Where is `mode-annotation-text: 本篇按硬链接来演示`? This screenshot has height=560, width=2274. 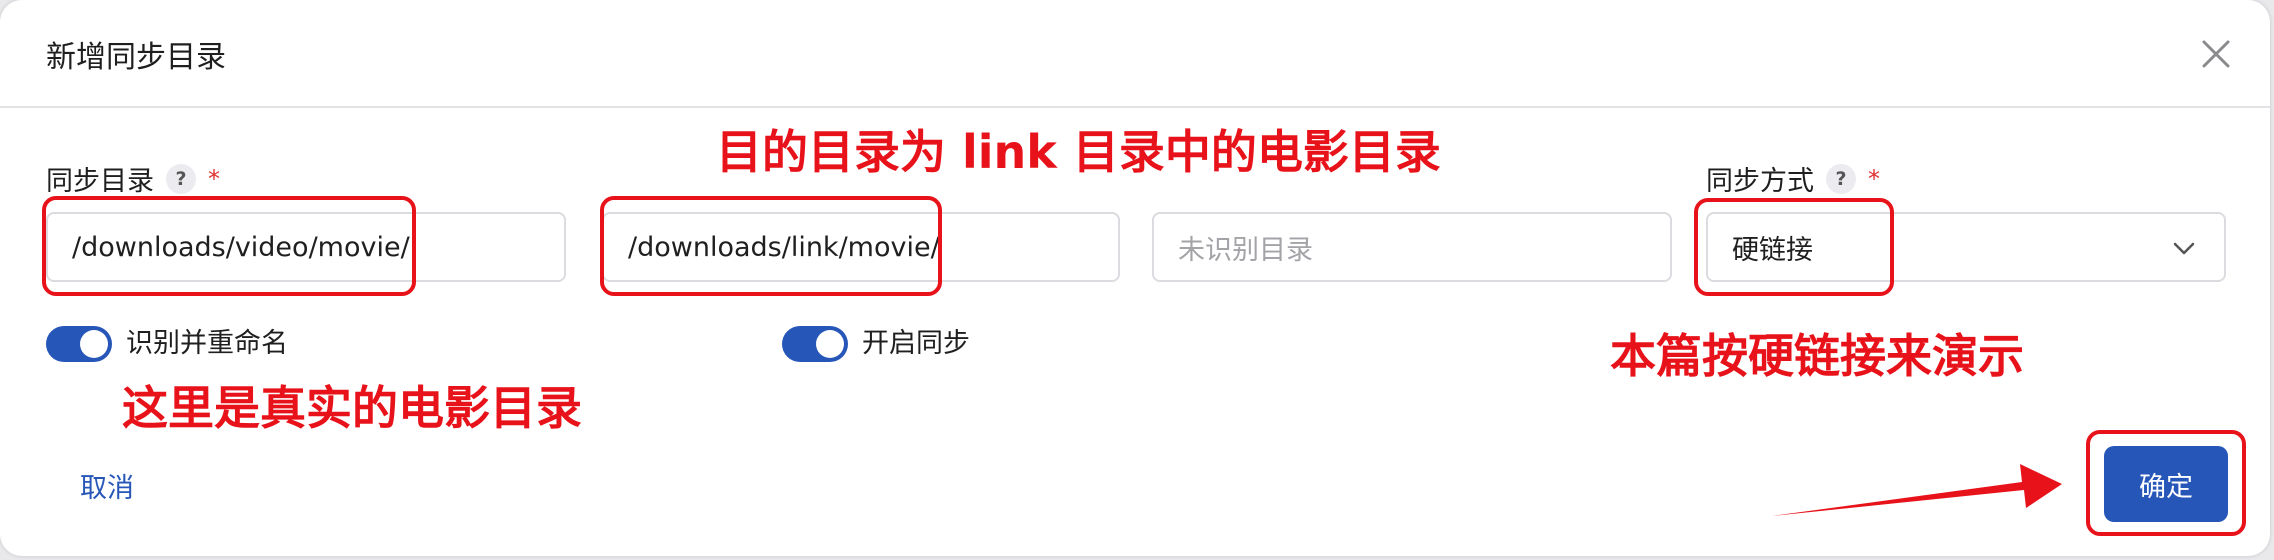
mode-annotation-text: 本篇按硬链接来演示 is located at coordinates (1817, 356).